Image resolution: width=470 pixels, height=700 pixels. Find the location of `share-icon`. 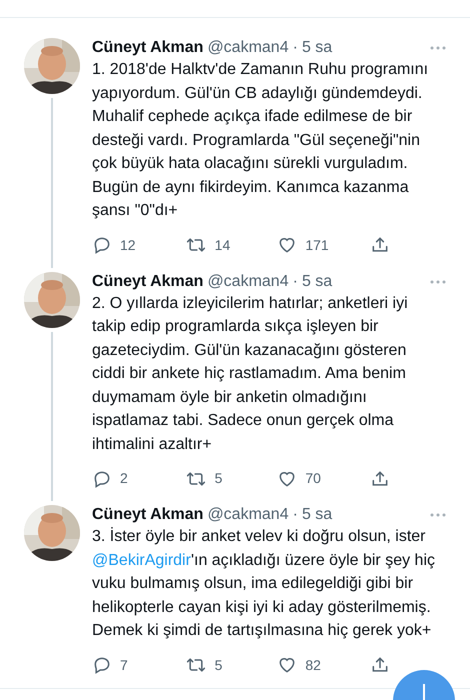

share-icon is located at coordinates (380, 478).